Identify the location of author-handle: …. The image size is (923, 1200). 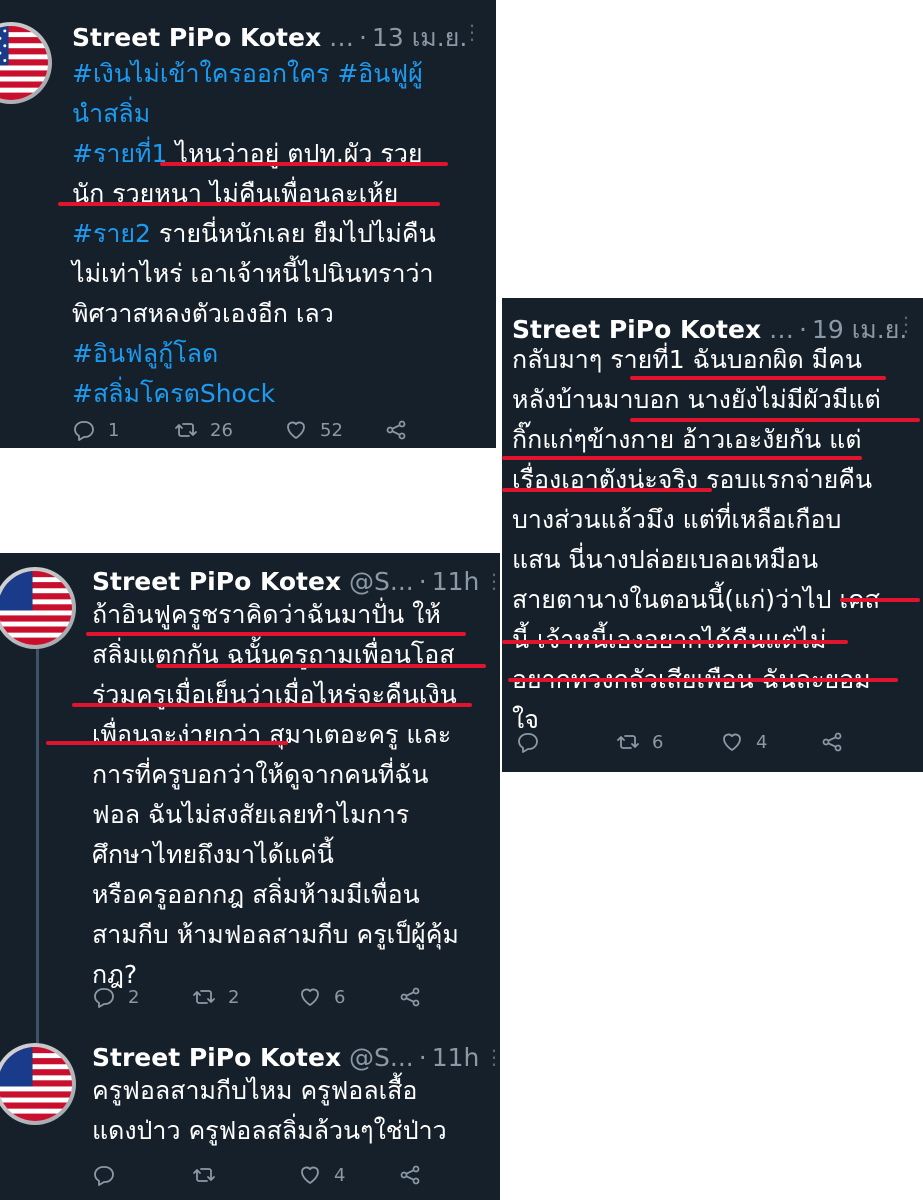
(342, 37).